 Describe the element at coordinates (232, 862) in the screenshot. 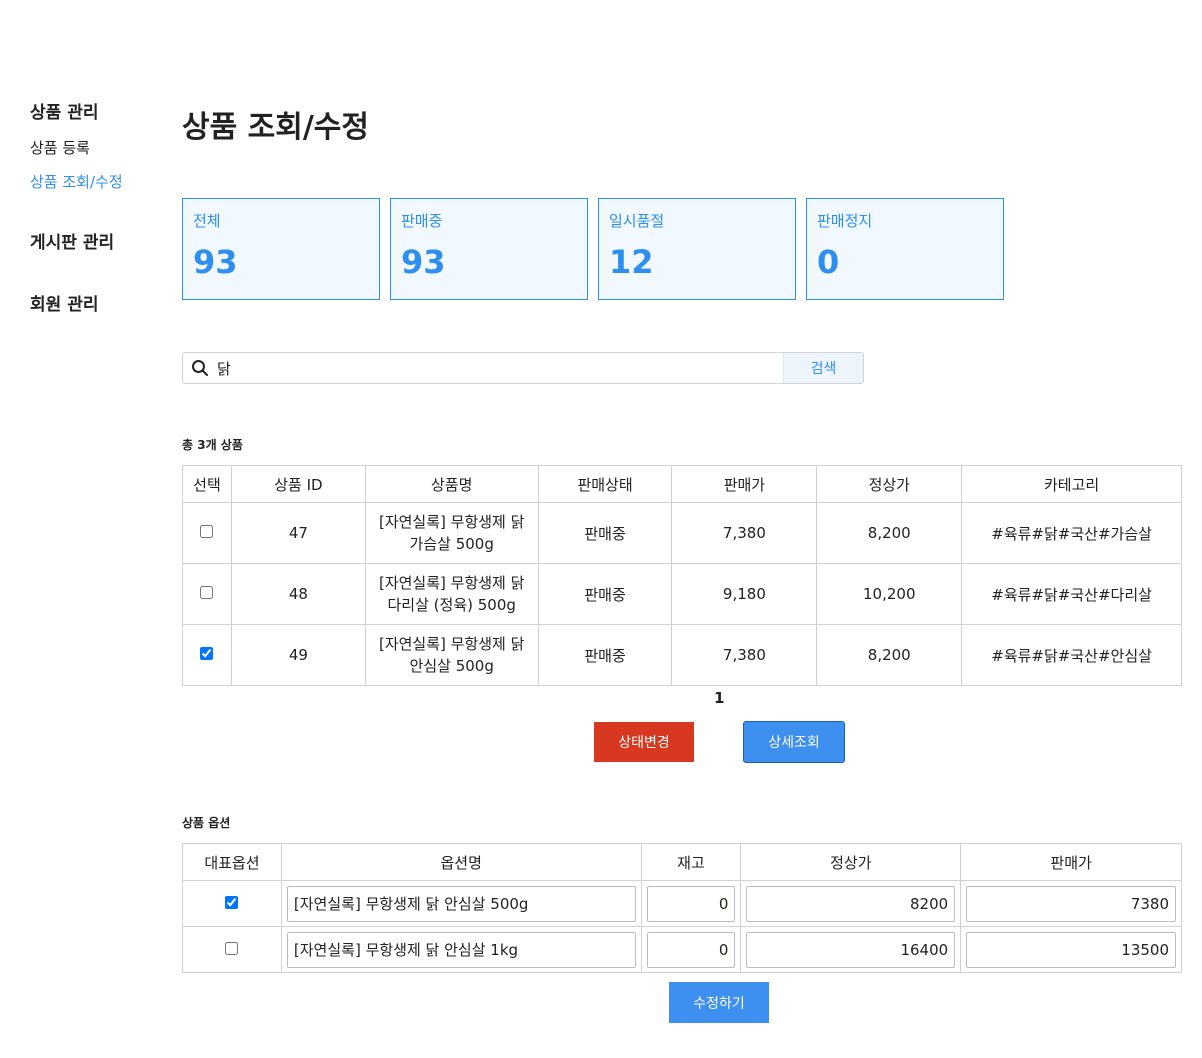

I see `column-header: 대표옵션` at that location.